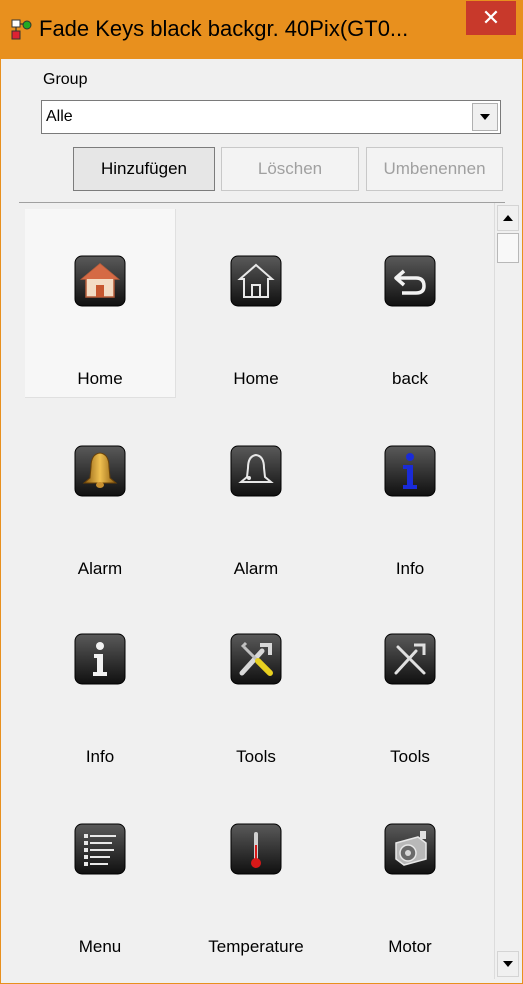 Image resolution: width=523 pixels, height=984 pixels. What do you see at coordinates (410, 946) in the screenshot?
I see `grid-item-label: Motor` at bounding box center [410, 946].